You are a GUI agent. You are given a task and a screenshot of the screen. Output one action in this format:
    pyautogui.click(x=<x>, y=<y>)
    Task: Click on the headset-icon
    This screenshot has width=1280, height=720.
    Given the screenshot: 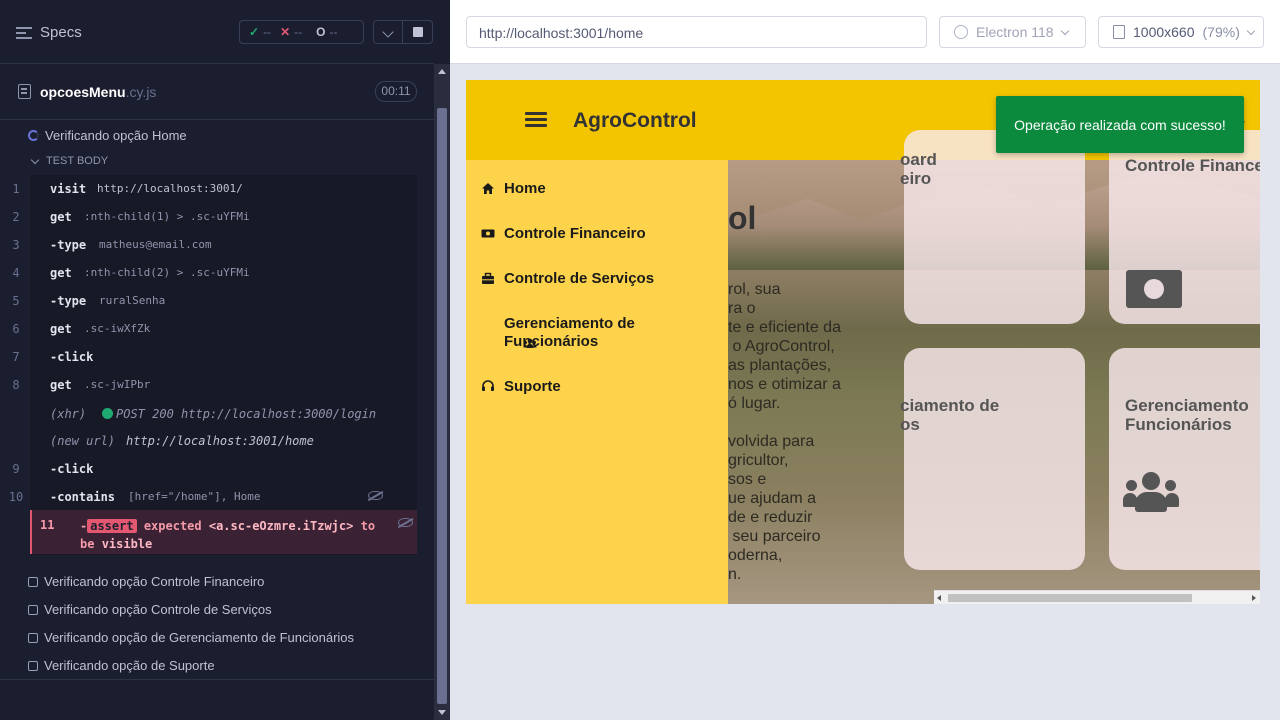 What is the action you would take?
    pyautogui.click(x=488, y=386)
    